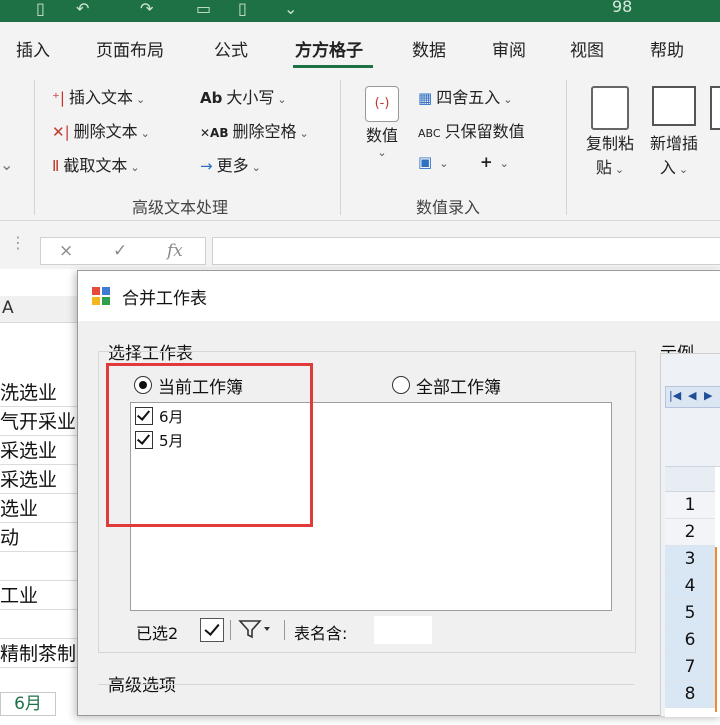 Image resolution: width=720 pixels, height=725 pixels. Describe the element at coordinates (333, 66) in the screenshot. I see `active-tab-indicator` at that location.